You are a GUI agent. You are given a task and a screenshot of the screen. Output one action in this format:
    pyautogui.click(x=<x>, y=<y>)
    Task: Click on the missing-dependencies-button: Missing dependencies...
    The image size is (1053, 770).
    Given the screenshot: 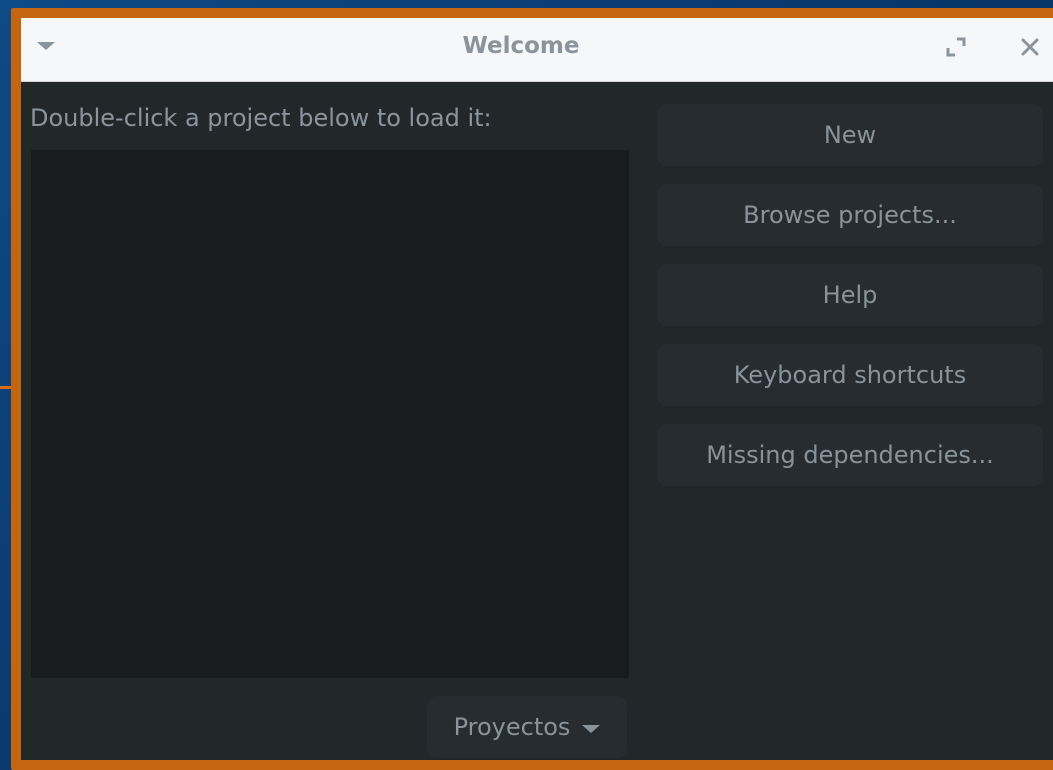 What is the action you would take?
    pyautogui.click(x=850, y=455)
    